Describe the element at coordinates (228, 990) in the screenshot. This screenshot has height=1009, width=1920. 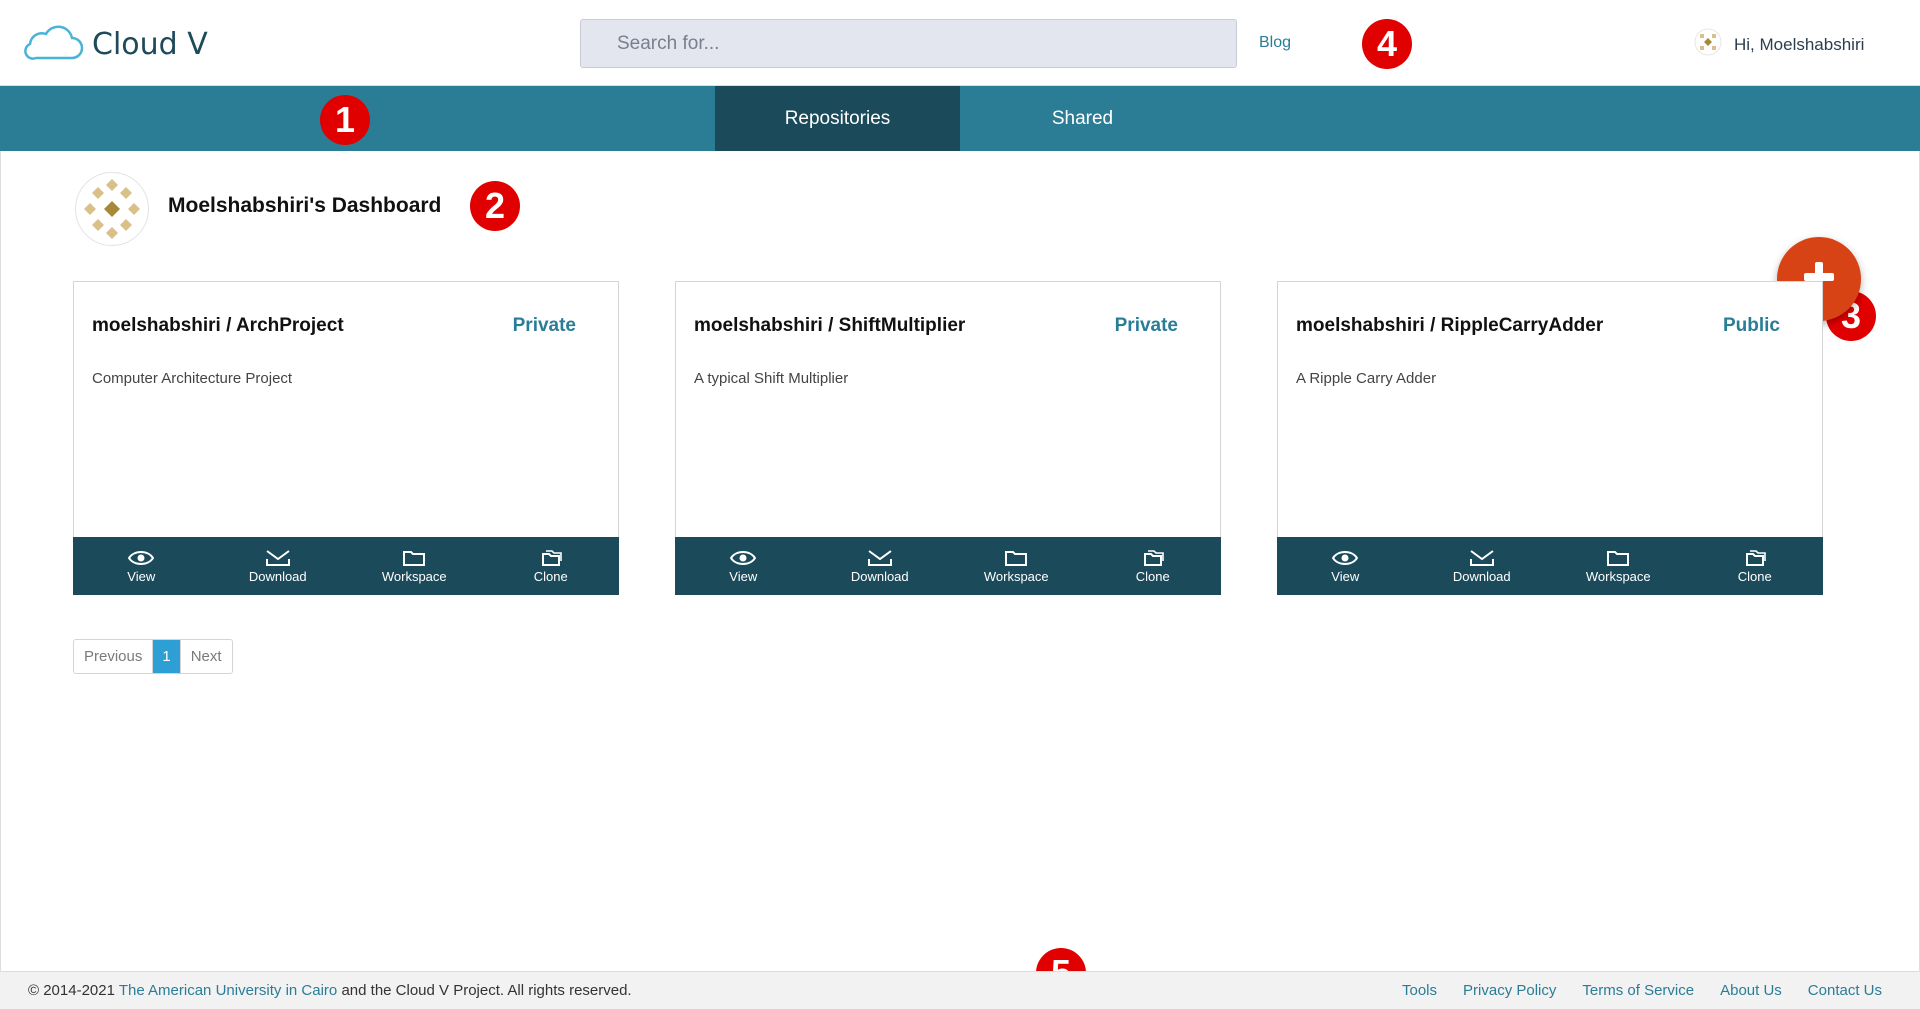
I see `university-link: The American University in Cairo` at that location.